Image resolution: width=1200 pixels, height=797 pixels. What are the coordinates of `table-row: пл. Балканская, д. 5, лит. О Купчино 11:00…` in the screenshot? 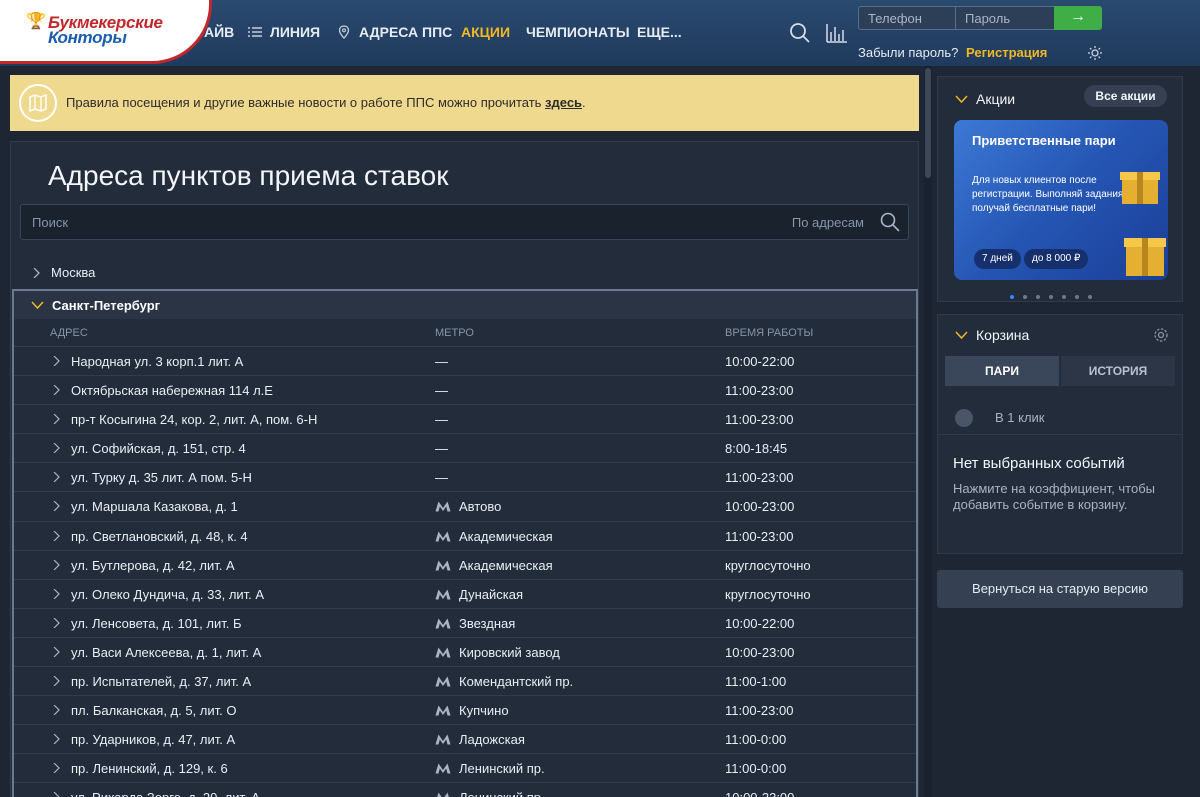 It's located at (465, 709).